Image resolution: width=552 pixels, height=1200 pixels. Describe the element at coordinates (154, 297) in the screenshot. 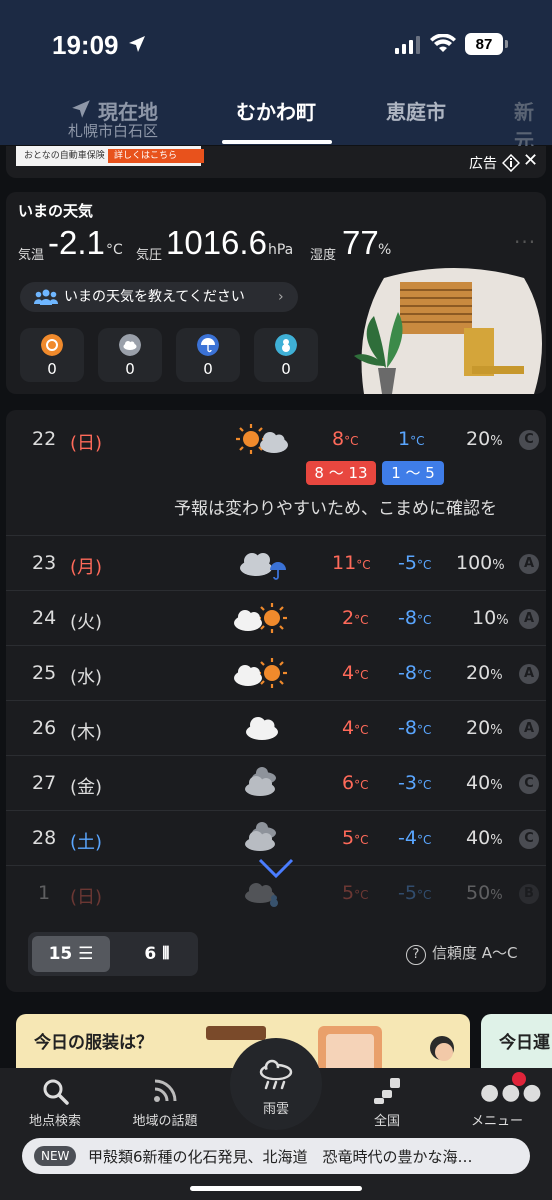

I see `weather-report-label: いまの天気を教えてください` at that location.